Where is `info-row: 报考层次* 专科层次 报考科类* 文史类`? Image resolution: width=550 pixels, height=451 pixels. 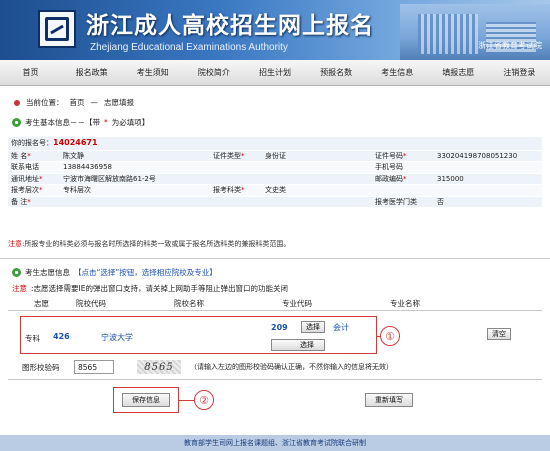
info-row: 报考层次* 专科层次 报考科类* 文史类 is located at coordinates (275, 190).